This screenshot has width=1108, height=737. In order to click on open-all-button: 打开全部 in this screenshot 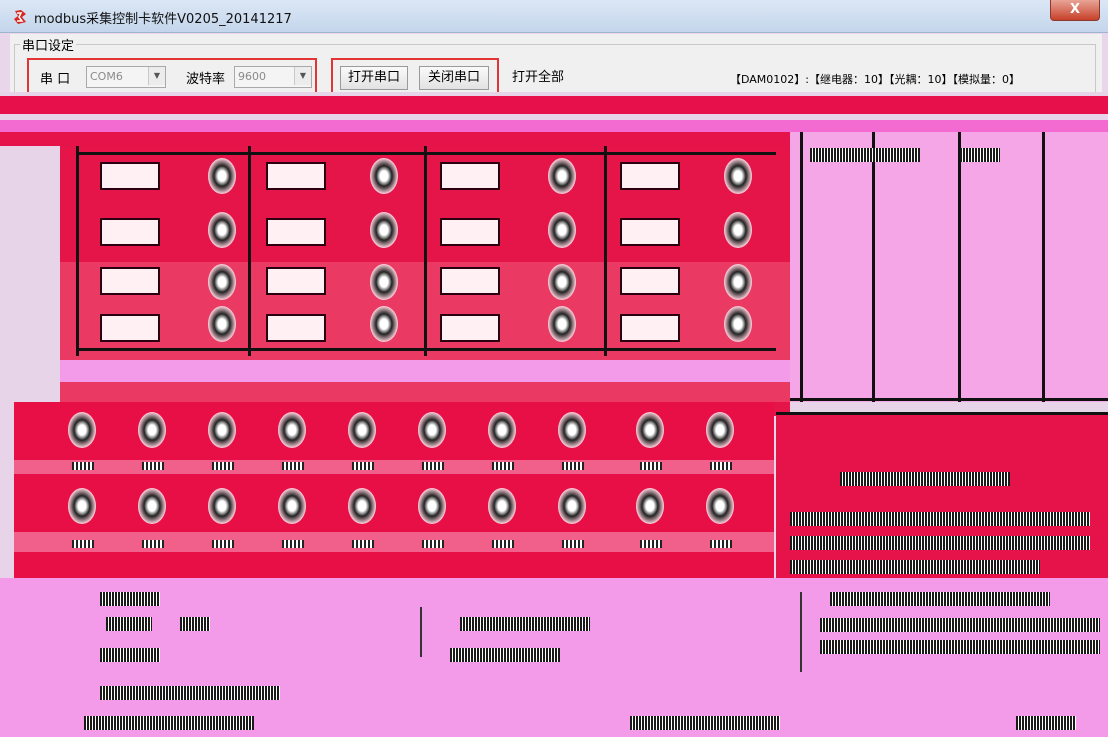, I will do `click(538, 78)`.